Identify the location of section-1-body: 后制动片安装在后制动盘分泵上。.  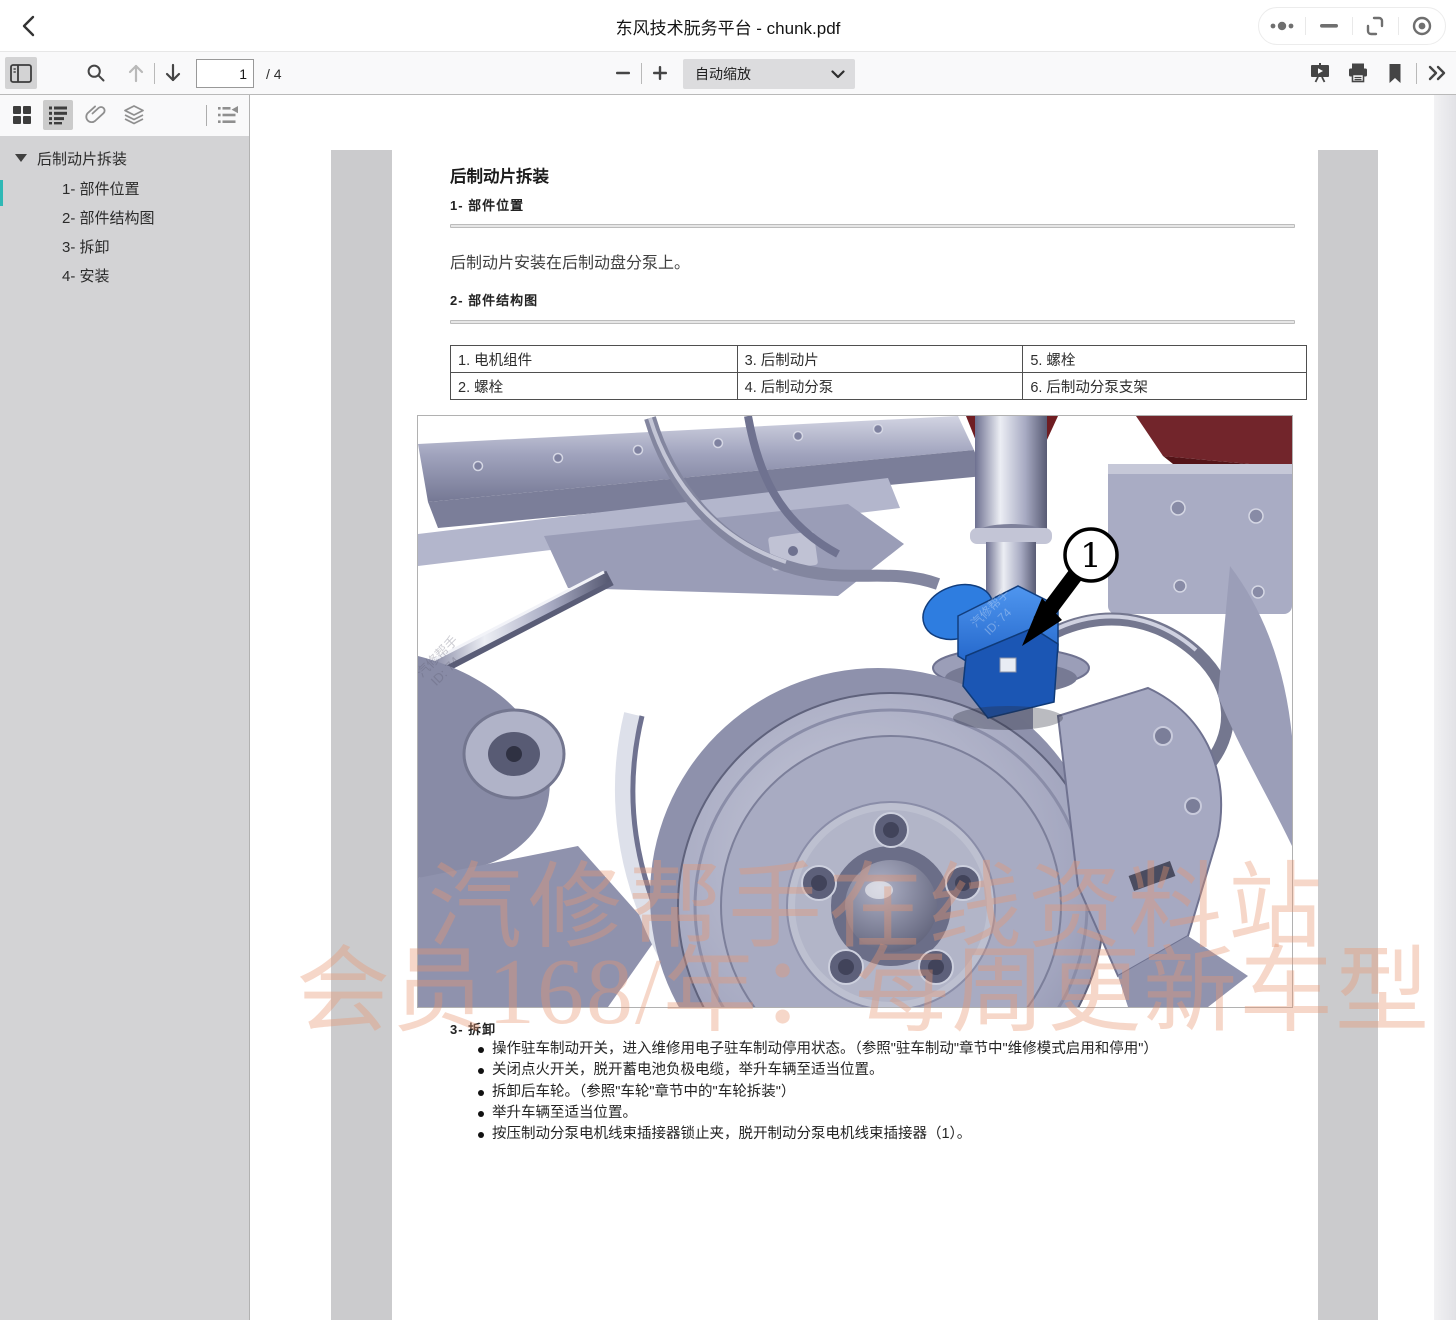
(570, 263).